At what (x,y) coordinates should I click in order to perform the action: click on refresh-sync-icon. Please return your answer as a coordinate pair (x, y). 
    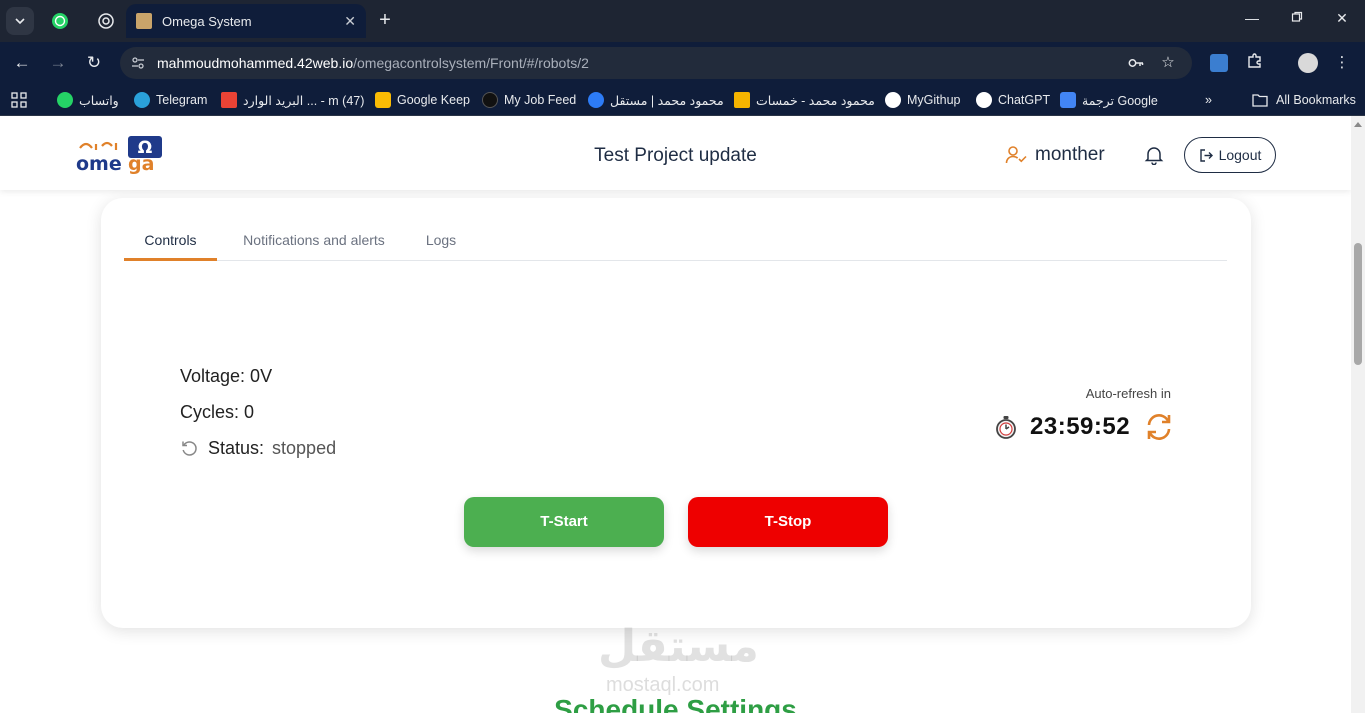
    Looking at the image, I should click on (1159, 427).